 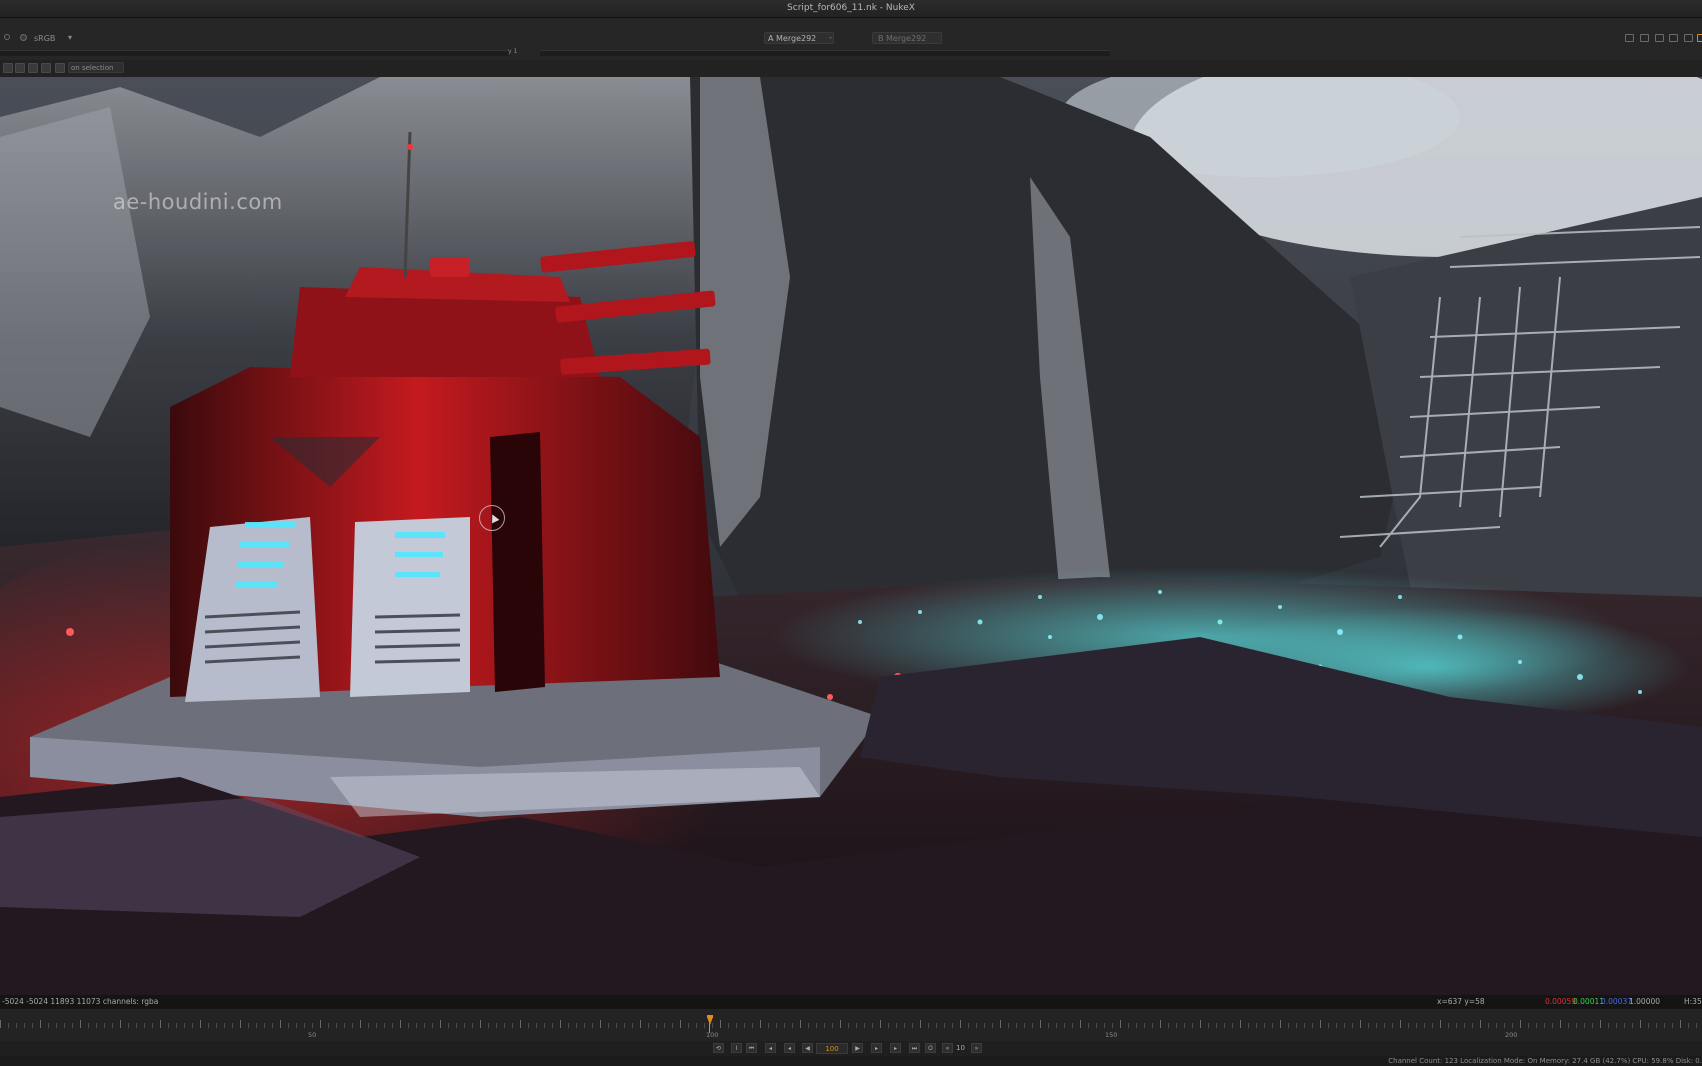 What do you see at coordinates (92, 68) in the screenshot?
I see `roi-mode-label: on selection` at bounding box center [92, 68].